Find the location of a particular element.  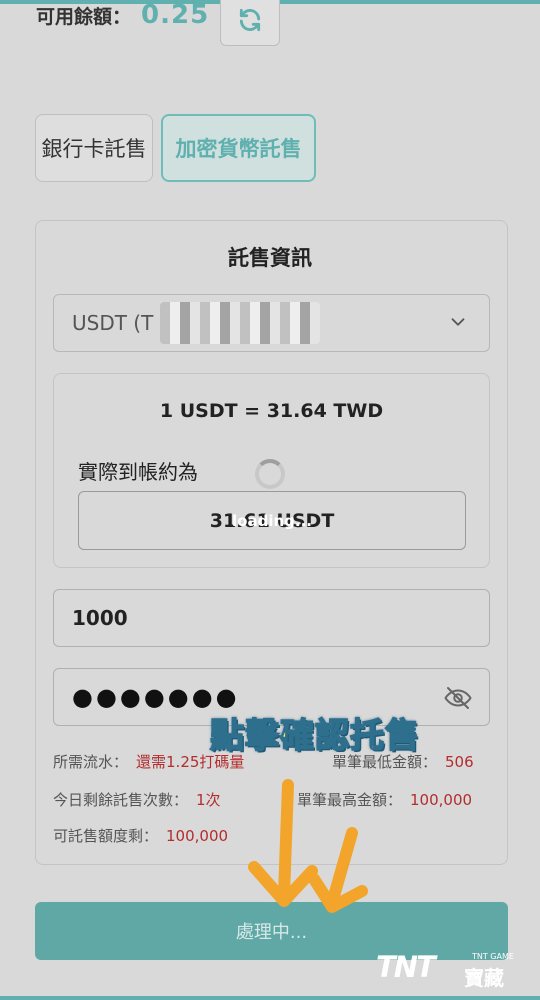

amount-input: 1000 is located at coordinates (271, 618).